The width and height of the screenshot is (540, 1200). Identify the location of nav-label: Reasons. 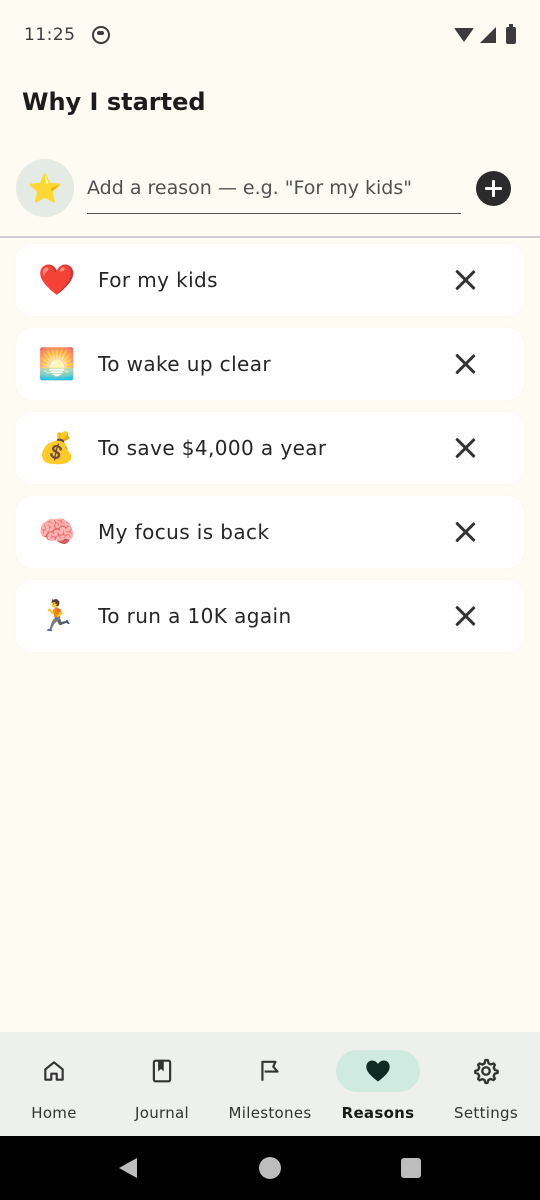
(378, 1113).